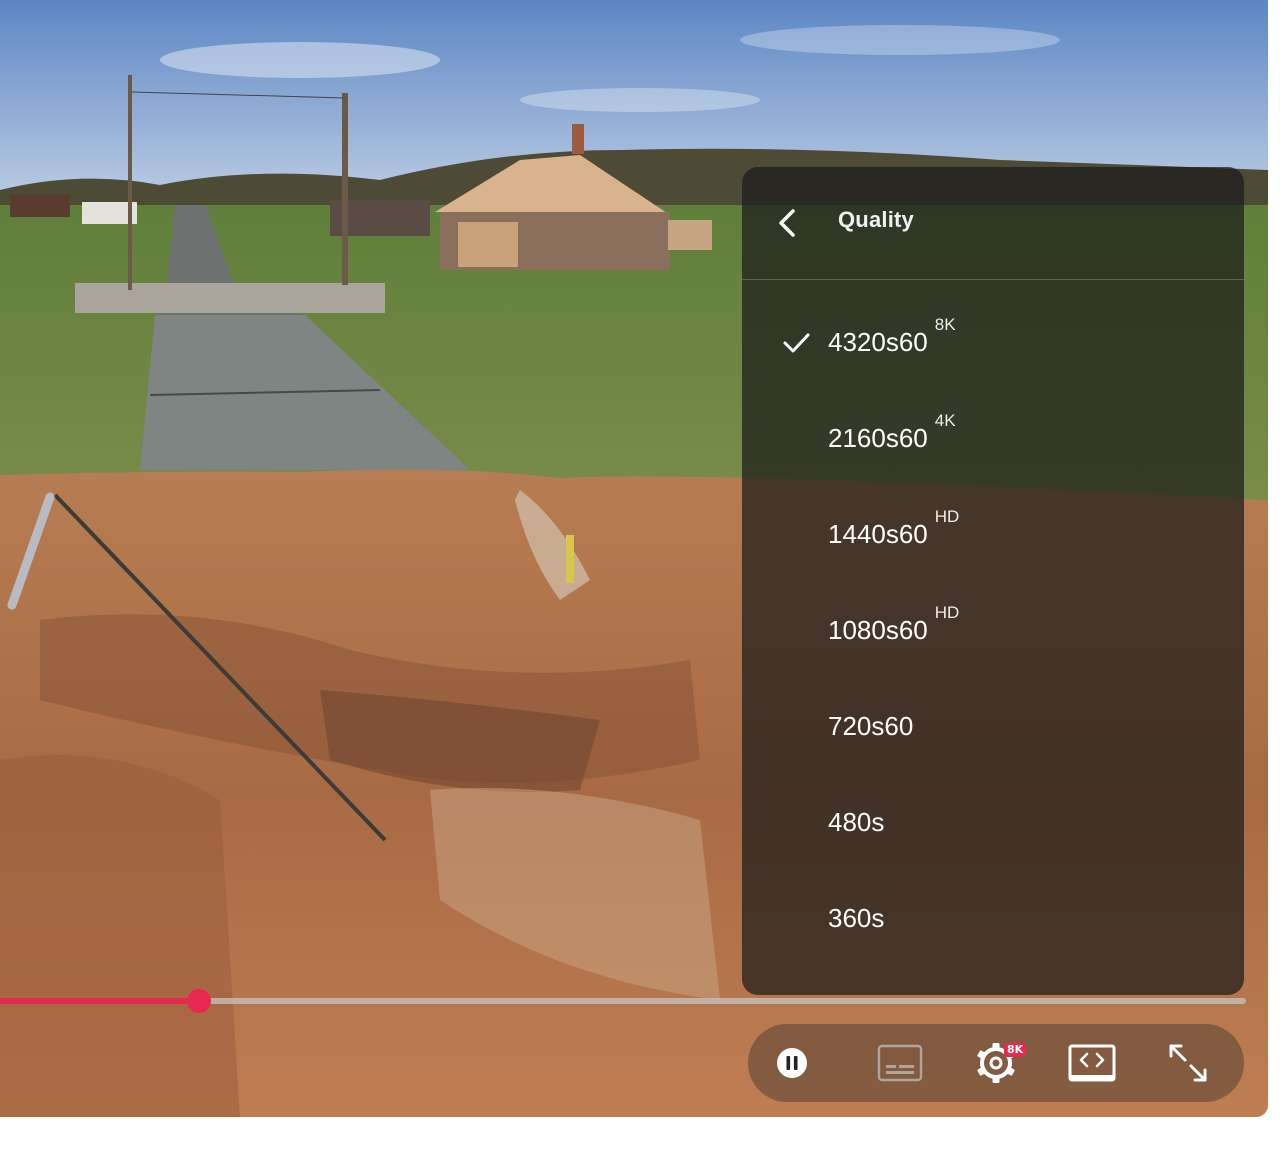 This screenshot has height=1168, width=1280. I want to click on quality-menu-header: Quality, so click(993, 223).